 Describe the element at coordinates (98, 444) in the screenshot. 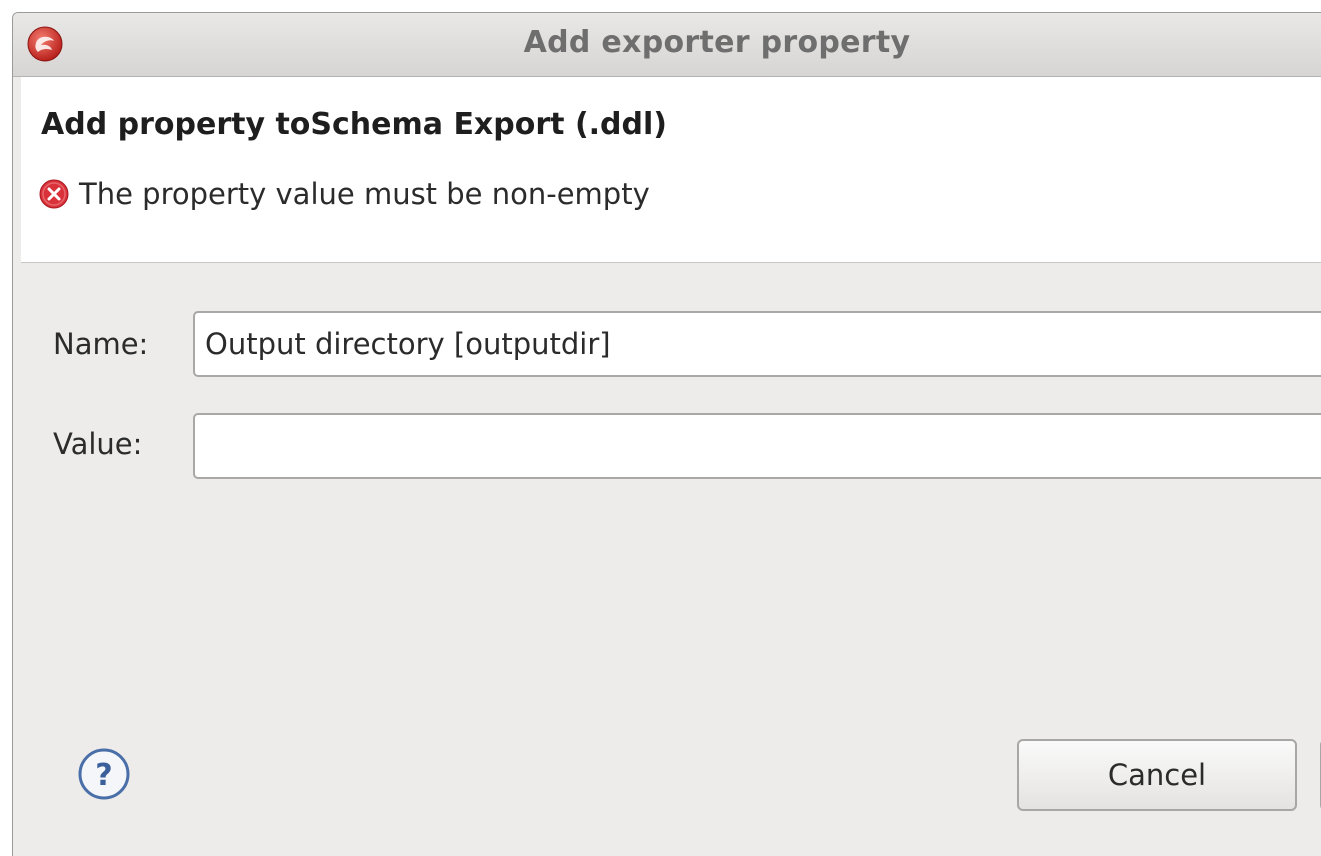

I see `value-label: Value:` at that location.